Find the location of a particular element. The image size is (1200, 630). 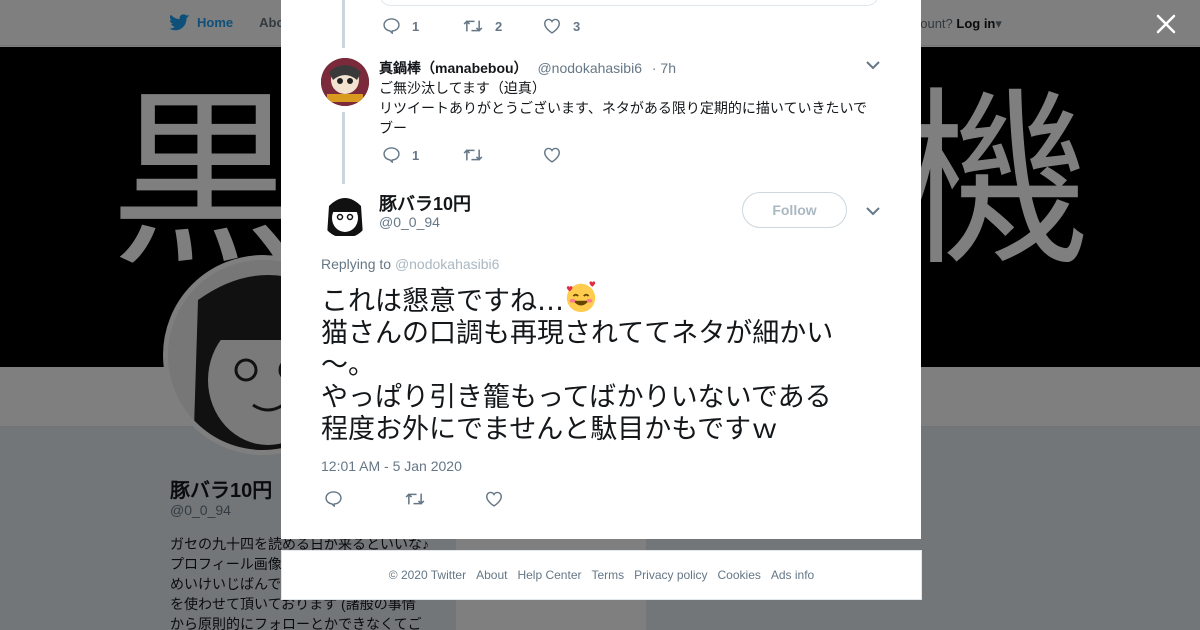

like-action: 3 is located at coordinates (583, 26).